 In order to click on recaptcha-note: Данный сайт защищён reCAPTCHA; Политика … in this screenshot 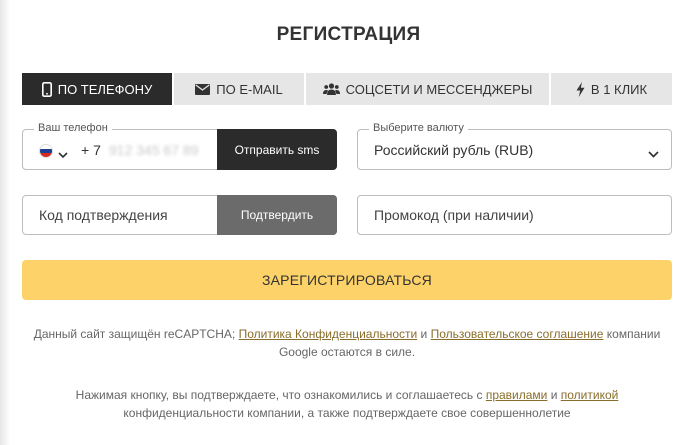, I will do `click(347, 343)`.